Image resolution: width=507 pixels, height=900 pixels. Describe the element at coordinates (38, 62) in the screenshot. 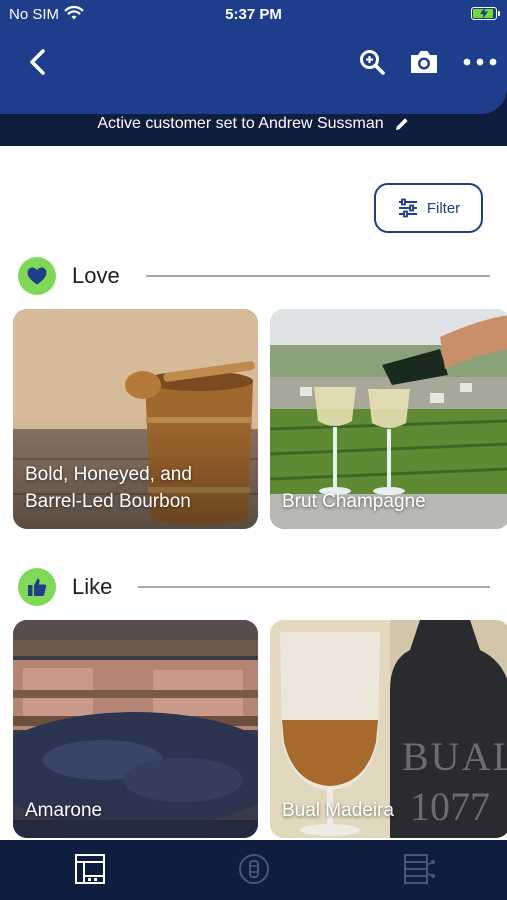

I see `back-chevron-icon` at that location.